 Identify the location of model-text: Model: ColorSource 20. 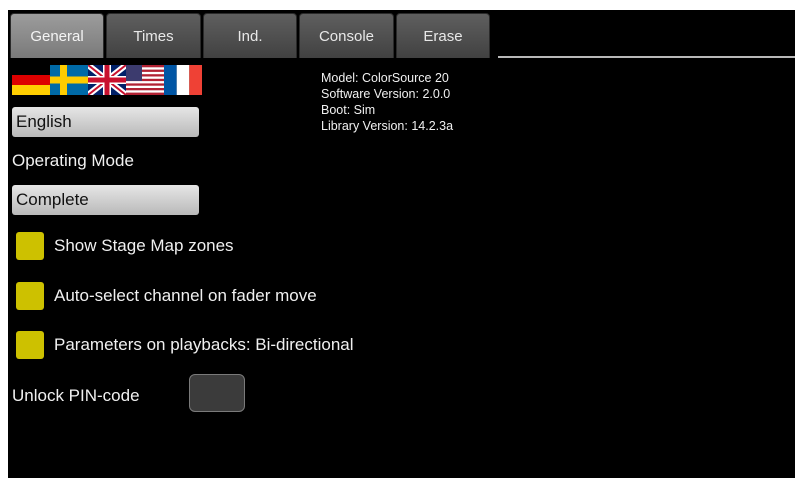
(385, 78).